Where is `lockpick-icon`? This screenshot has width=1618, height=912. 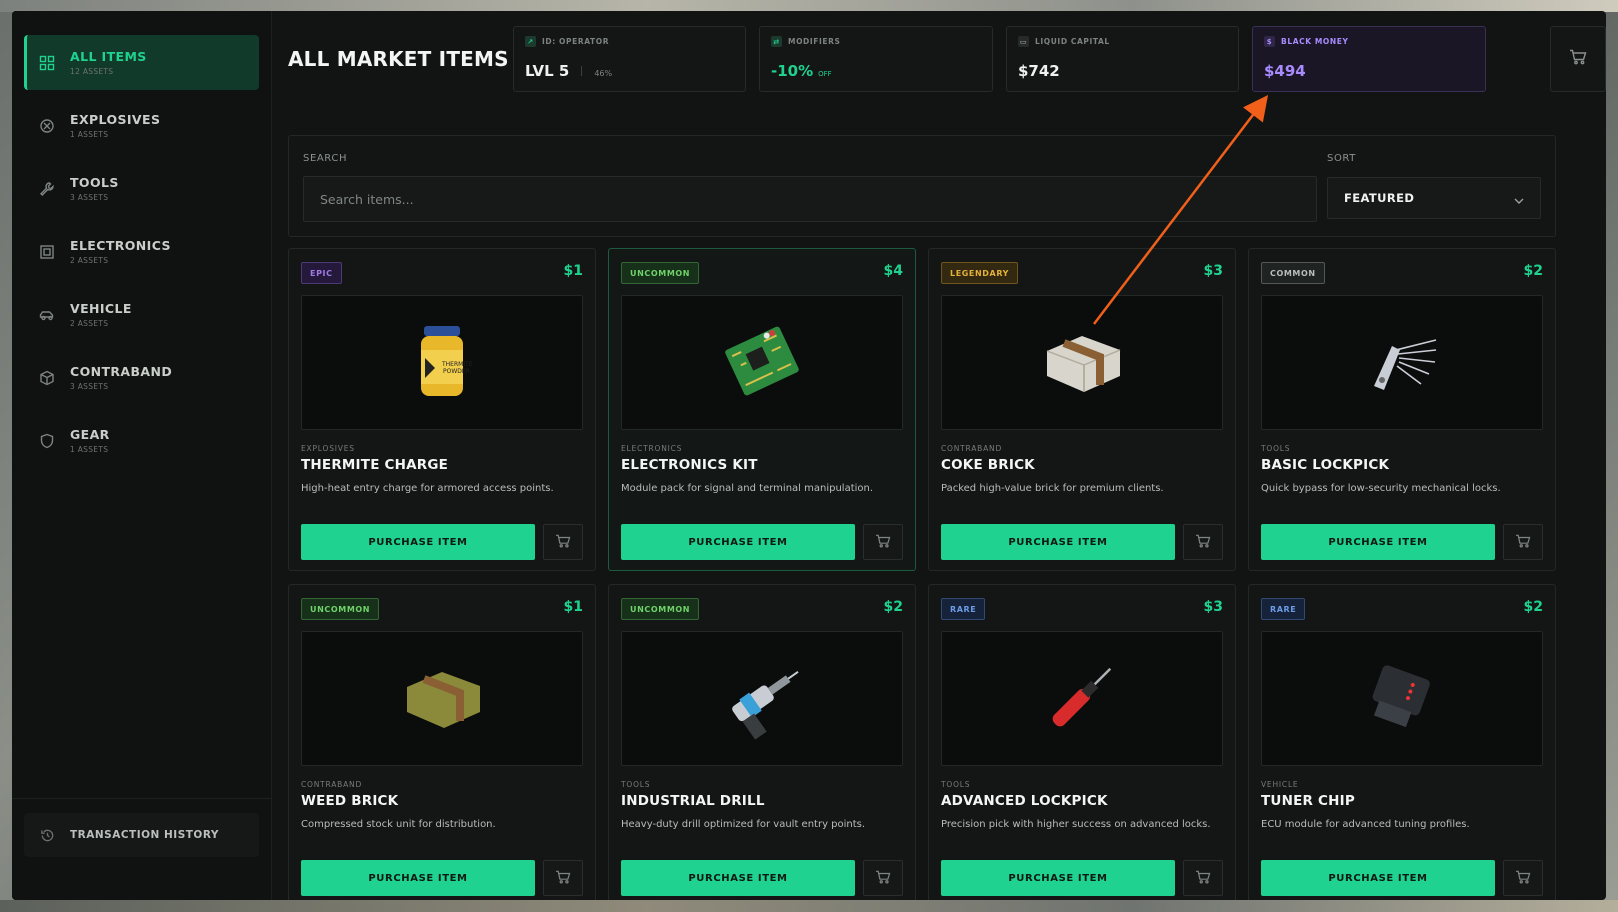 lockpick-icon is located at coordinates (1402, 363).